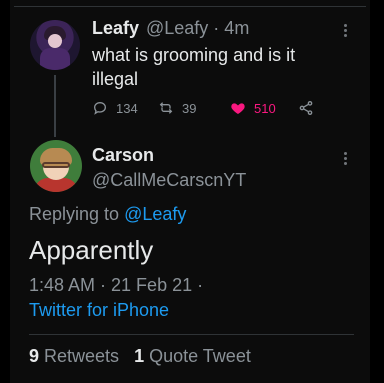 Image resolution: width=384 pixels, height=383 pixels. I want to click on replying-to: Replying to @Leafy, so click(107, 214).